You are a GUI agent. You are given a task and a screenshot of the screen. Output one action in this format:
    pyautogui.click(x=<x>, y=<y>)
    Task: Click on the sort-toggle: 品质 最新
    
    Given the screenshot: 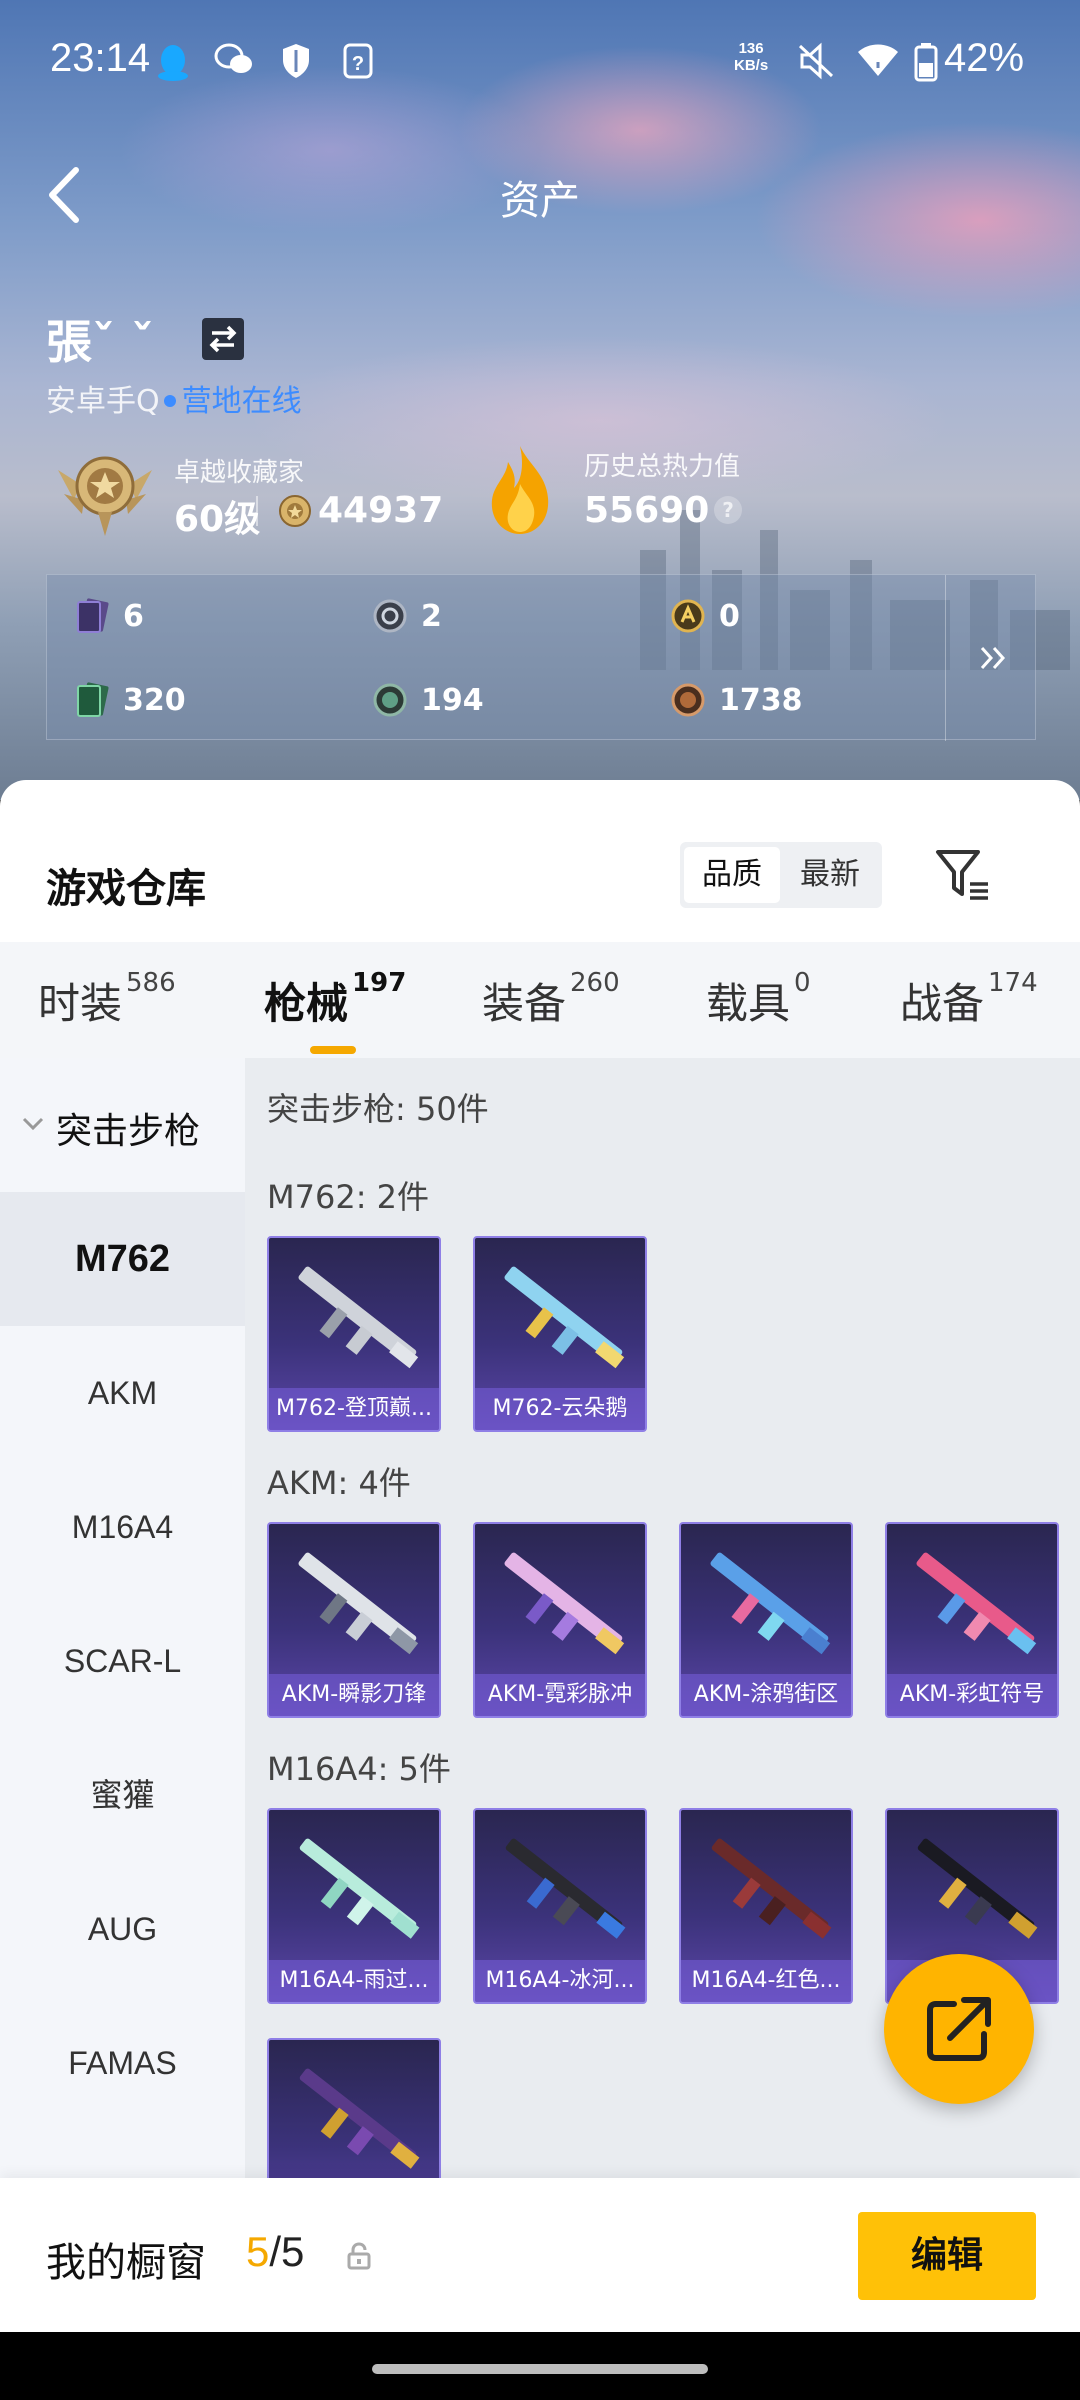 What is the action you would take?
    pyautogui.click(x=781, y=875)
    